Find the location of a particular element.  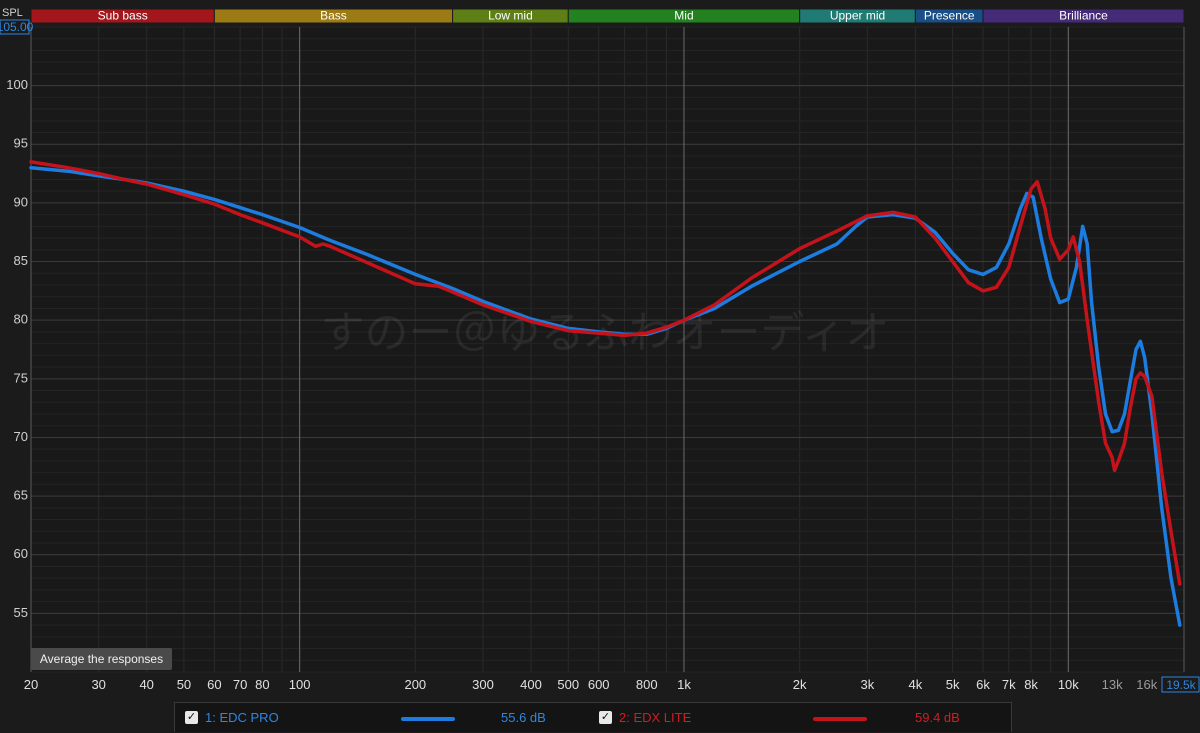

y-axis-unit: SPL is located at coordinates (12, 13).